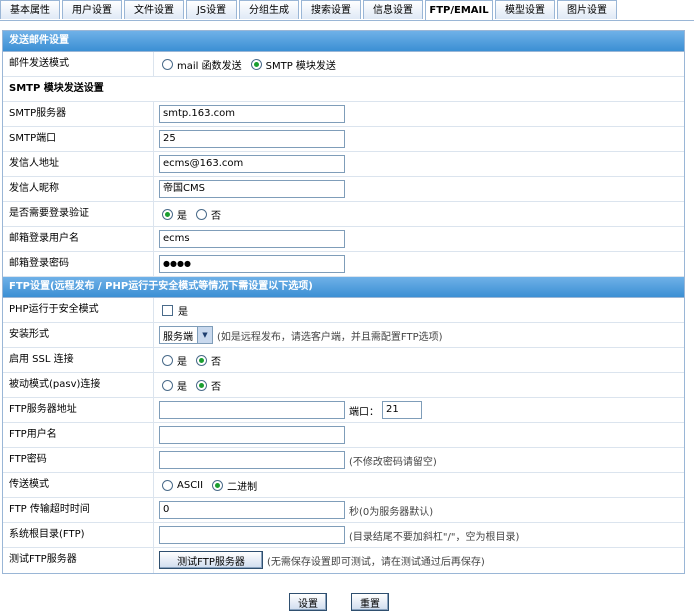 The image size is (694, 615). I want to click on pasv-label: 被动模式(pasv)连接, so click(55, 384).